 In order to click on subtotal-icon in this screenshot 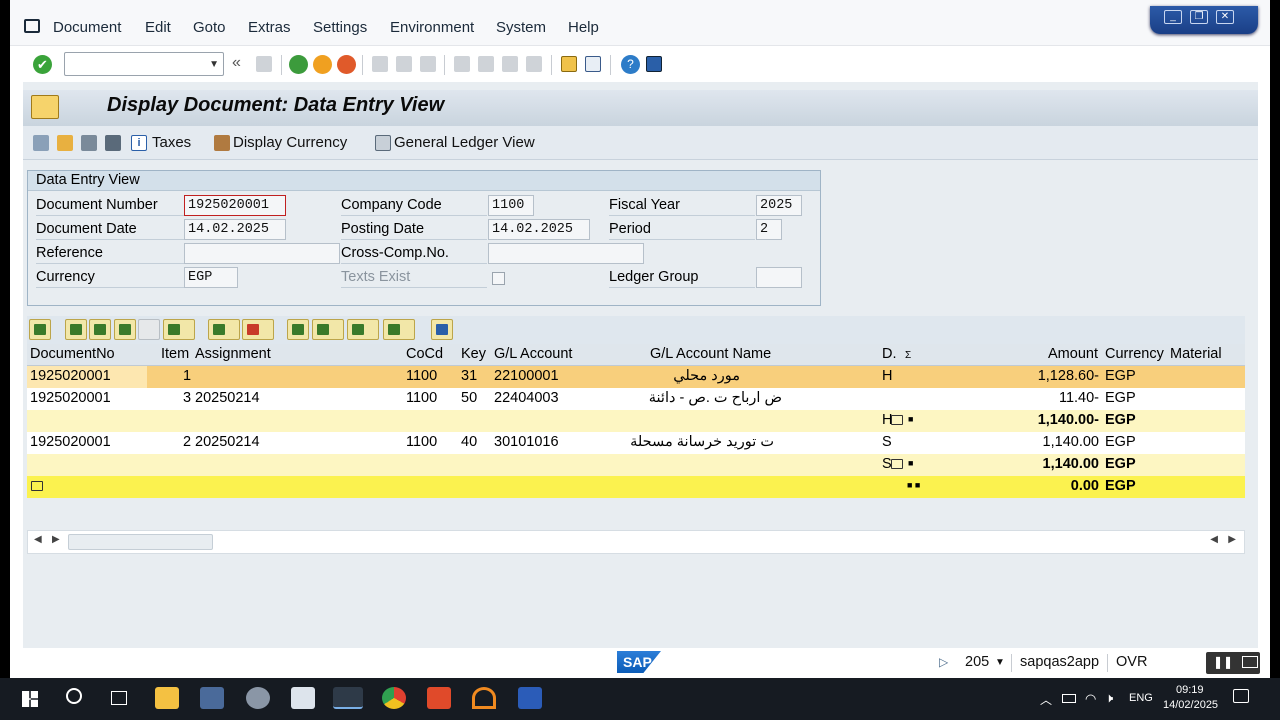, I will do `click(258, 329)`.